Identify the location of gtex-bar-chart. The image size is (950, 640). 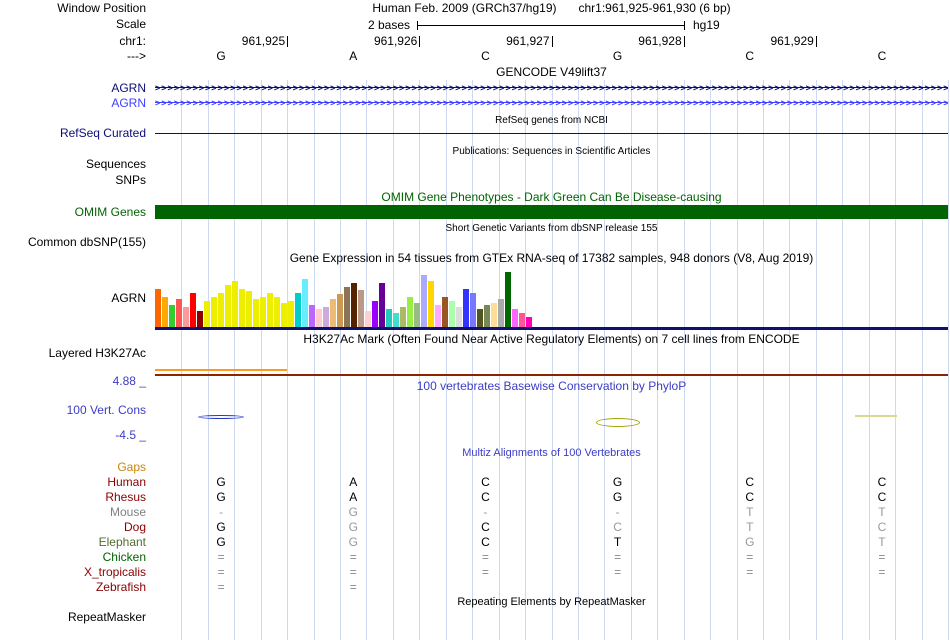
(551, 299).